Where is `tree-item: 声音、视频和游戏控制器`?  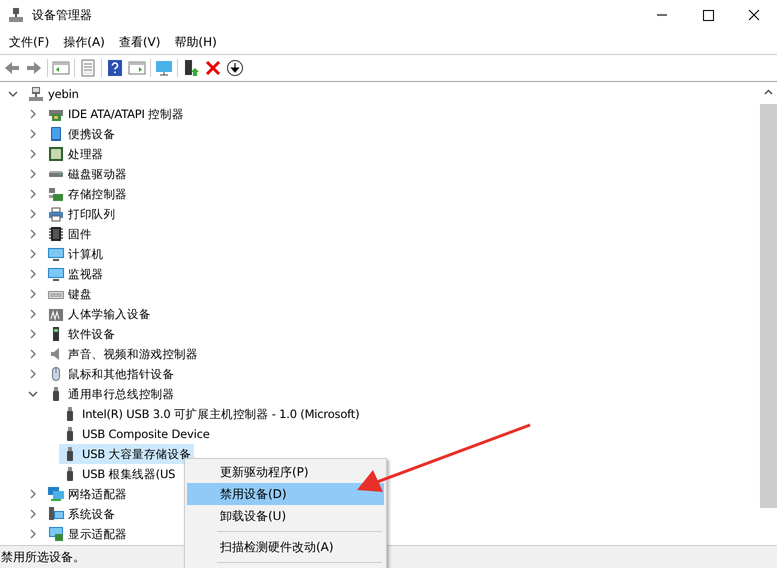 tree-item: 声音、视频和游戏控制器 is located at coordinates (123, 354).